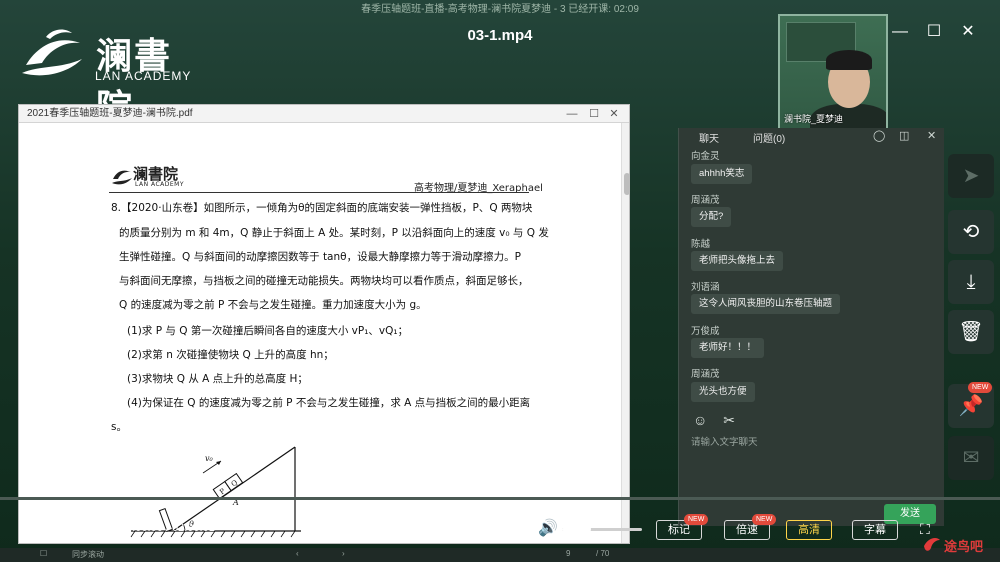 This screenshot has height=562, width=1000. I want to click on webcam-caption: 澜书院_夏梦迪, so click(814, 119).